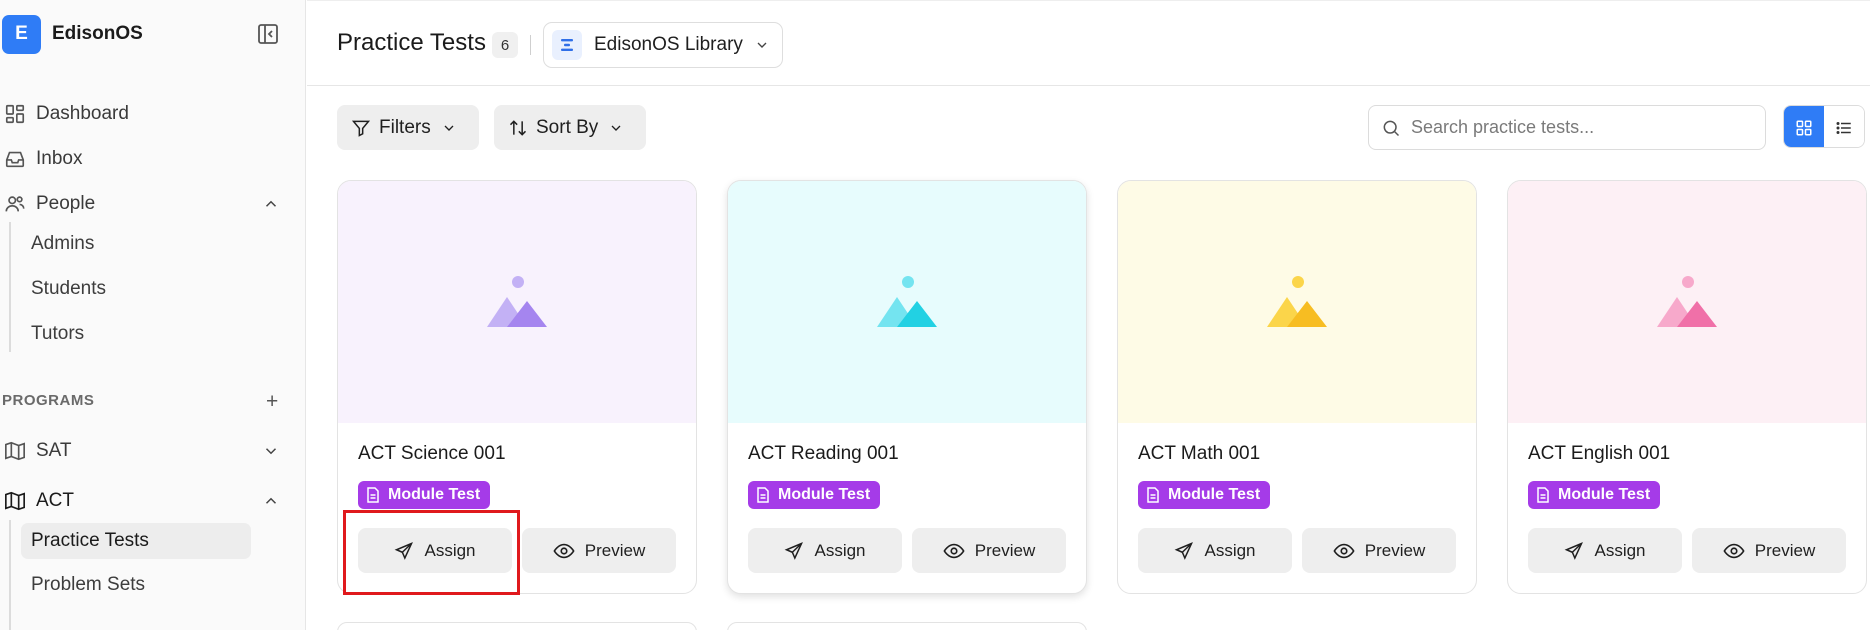  I want to click on search-icon, so click(1391, 128).